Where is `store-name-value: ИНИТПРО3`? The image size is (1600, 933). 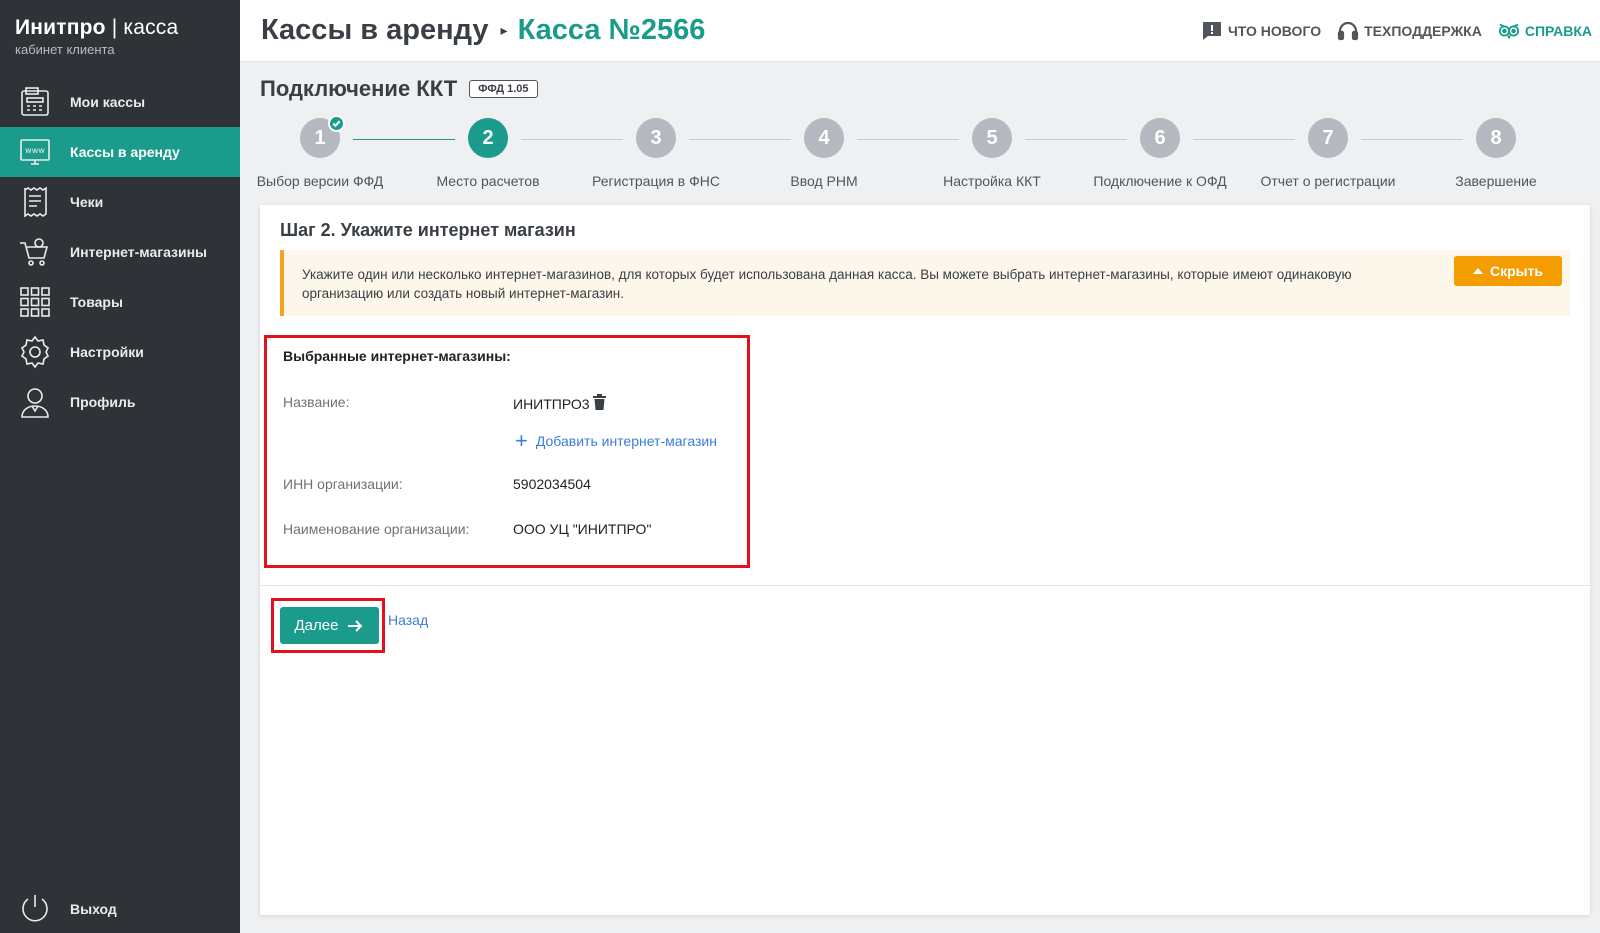
store-name-value: ИНИТПРО3 is located at coordinates (551, 403).